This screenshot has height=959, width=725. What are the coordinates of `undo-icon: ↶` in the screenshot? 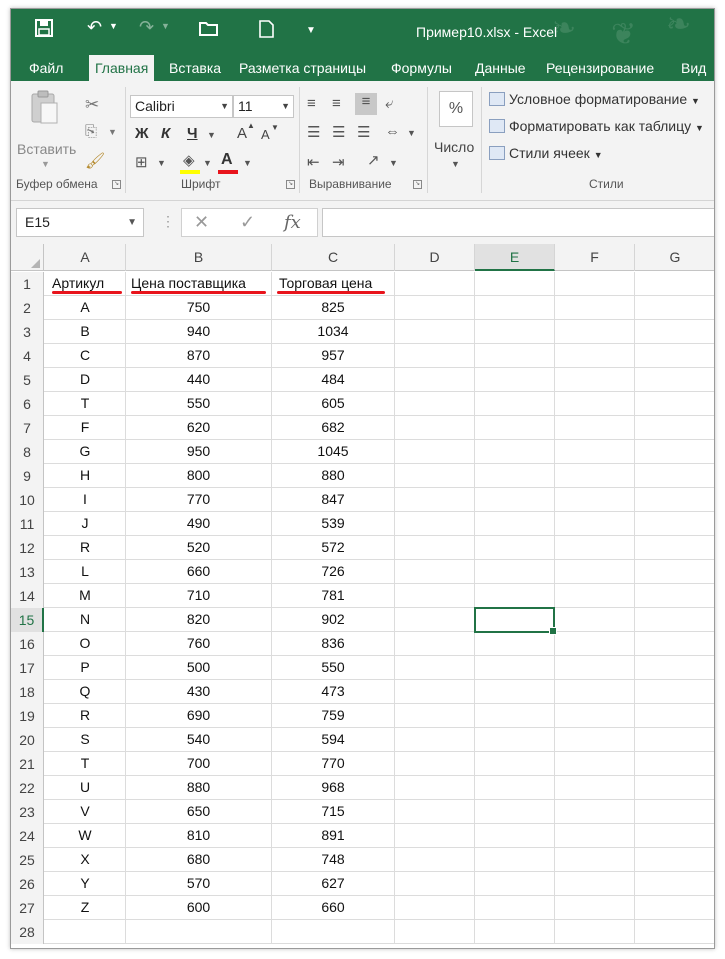 It's located at (94, 27).